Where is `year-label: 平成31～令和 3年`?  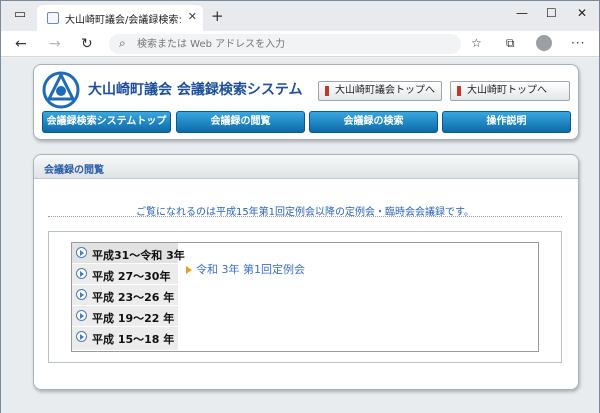 year-label: 平成31～令和 3年 is located at coordinates (138, 255).